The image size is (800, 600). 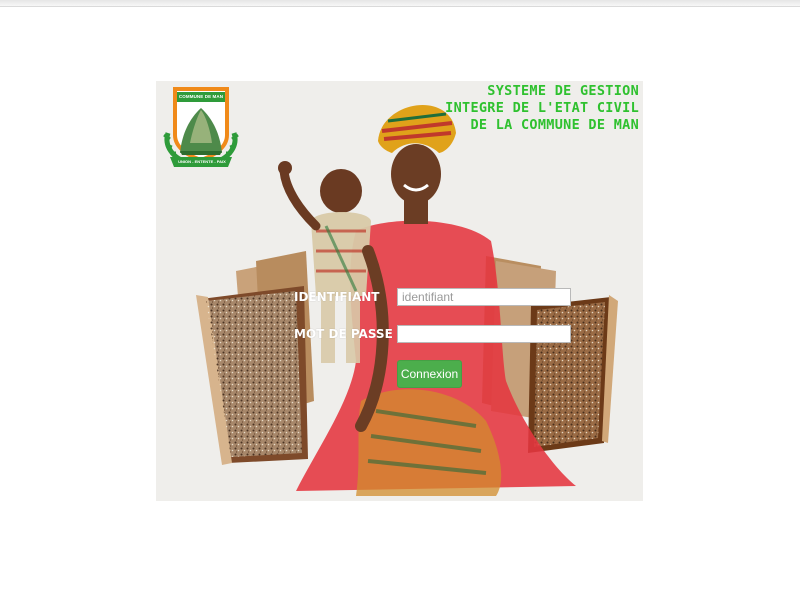 What do you see at coordinates (337, 297) in the screenshot?
I see `username-label: IDENTIFIANT` at bounding box center [337, 297].